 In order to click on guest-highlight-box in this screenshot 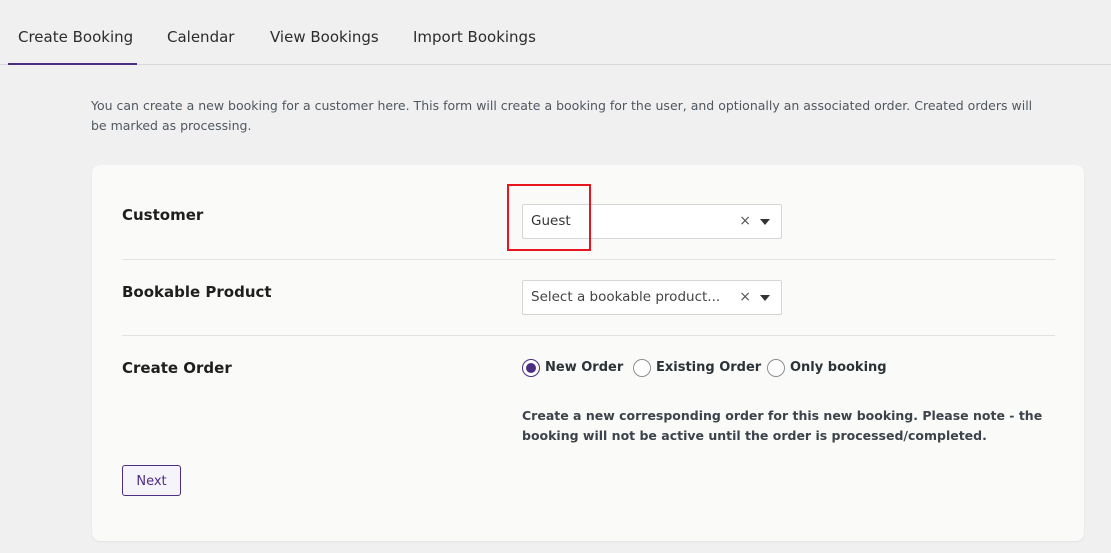, I will do `click(549, 217)`.